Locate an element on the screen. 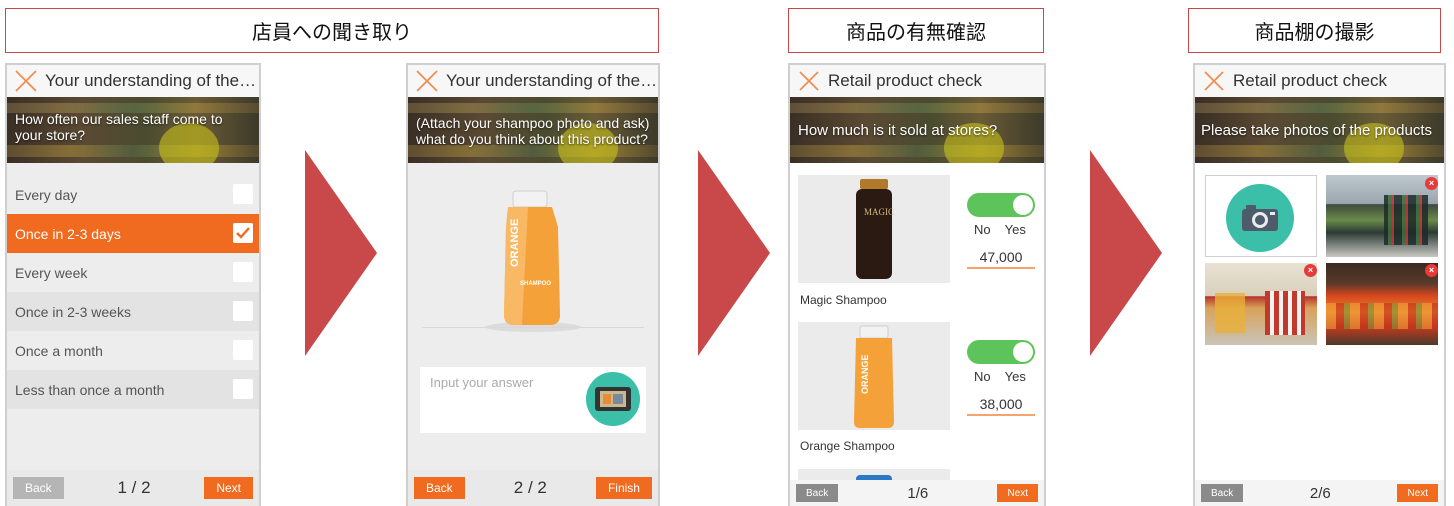 This screenshot has width=1454, height=506. magic-shampoo-bottle: MAGIC is located at coordinates (875, 229).